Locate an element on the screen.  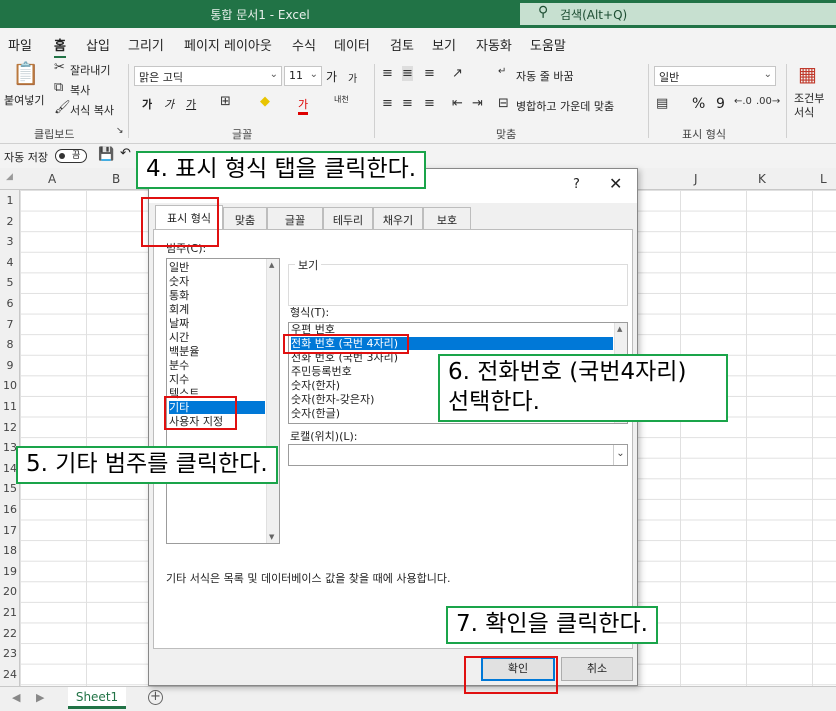
format-painter-button: 서식 복사 is located at coordinates (92, 110).